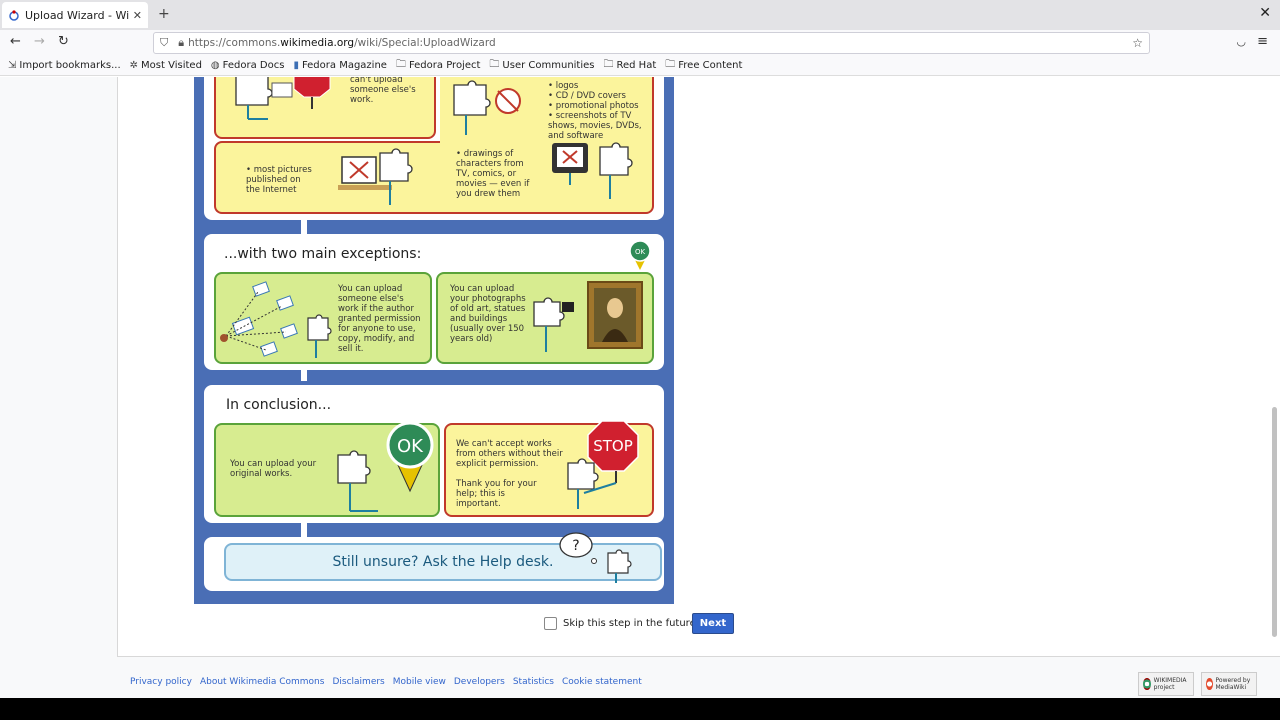  Describe the element at coordinates (1147, 684) in the screenshot. I see `wikimedia-logo-icon` at that location.